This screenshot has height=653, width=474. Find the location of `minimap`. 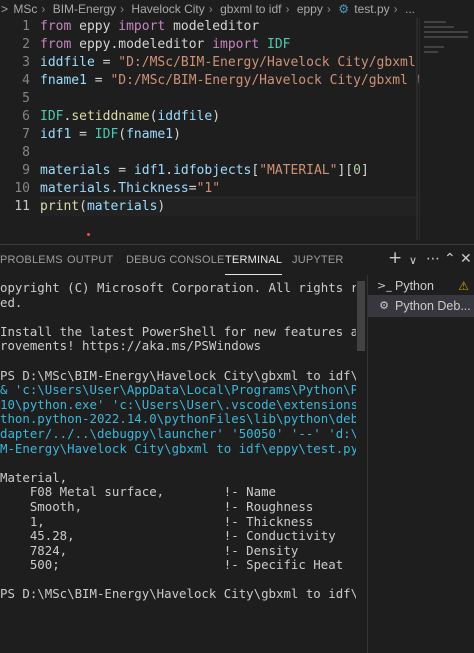

minimap is located at coordinates (446, 129).